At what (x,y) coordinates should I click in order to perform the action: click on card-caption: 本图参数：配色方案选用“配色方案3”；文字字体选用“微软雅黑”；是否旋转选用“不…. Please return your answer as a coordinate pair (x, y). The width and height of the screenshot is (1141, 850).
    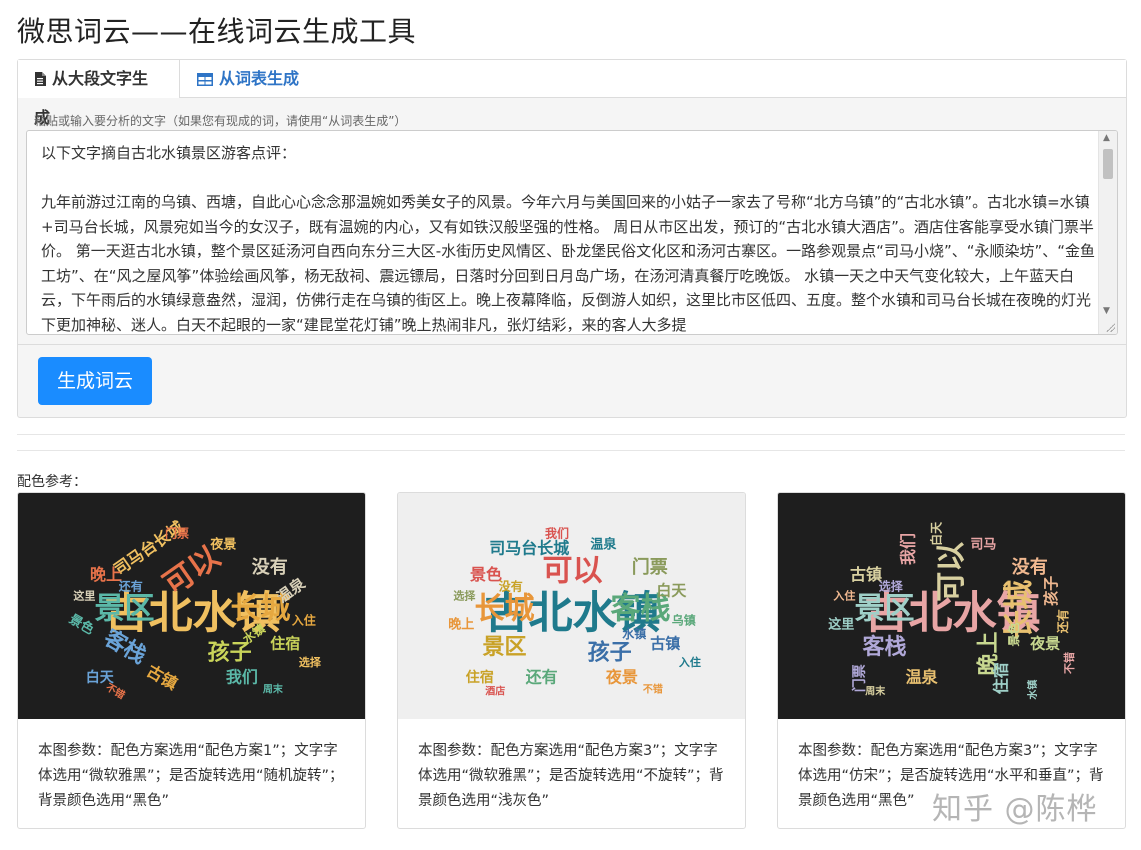
    Looking at the image, I should click on (571, 776).